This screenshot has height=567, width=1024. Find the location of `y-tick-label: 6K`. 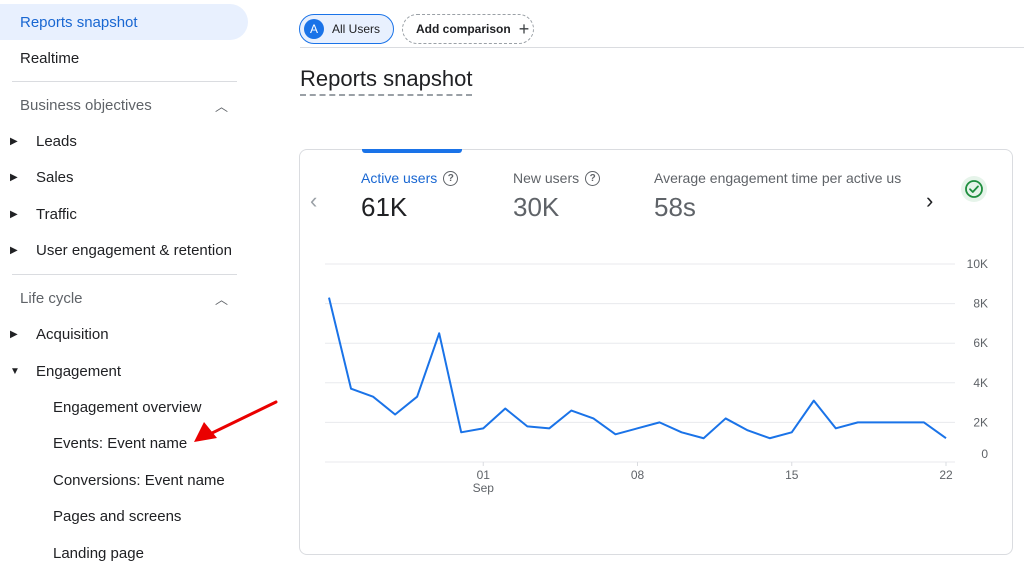

y-tick-label: 6K is located at coordinates (980, 343).